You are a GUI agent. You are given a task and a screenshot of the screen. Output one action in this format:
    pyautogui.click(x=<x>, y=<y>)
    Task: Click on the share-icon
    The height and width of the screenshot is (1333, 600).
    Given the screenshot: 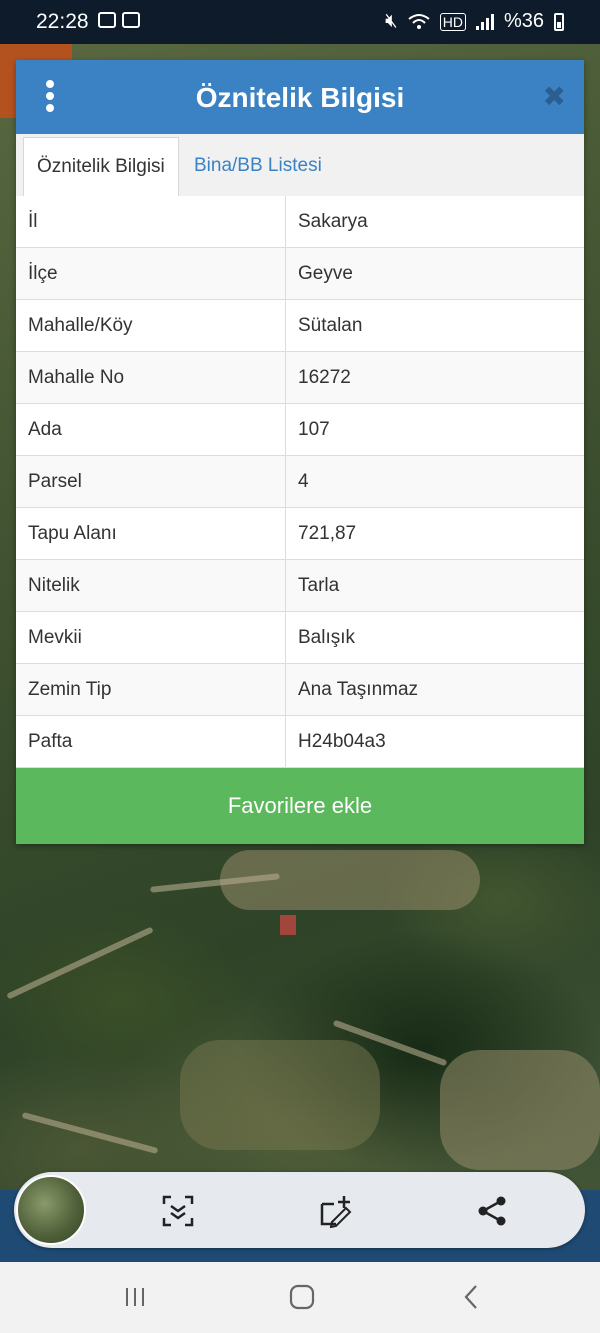 What is the action you would take?
    pyautogui.click(x=492, y=1211)
    